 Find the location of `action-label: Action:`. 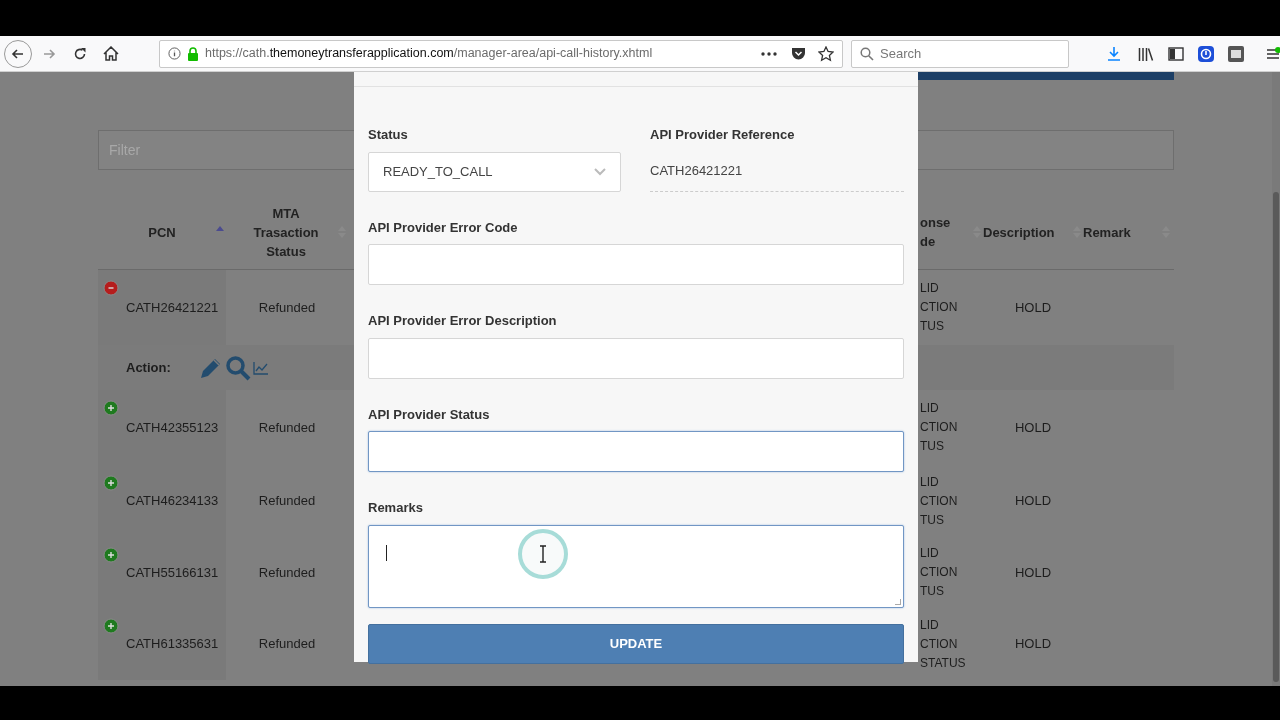

action-label: Action: is located at coordinates (148, 367).